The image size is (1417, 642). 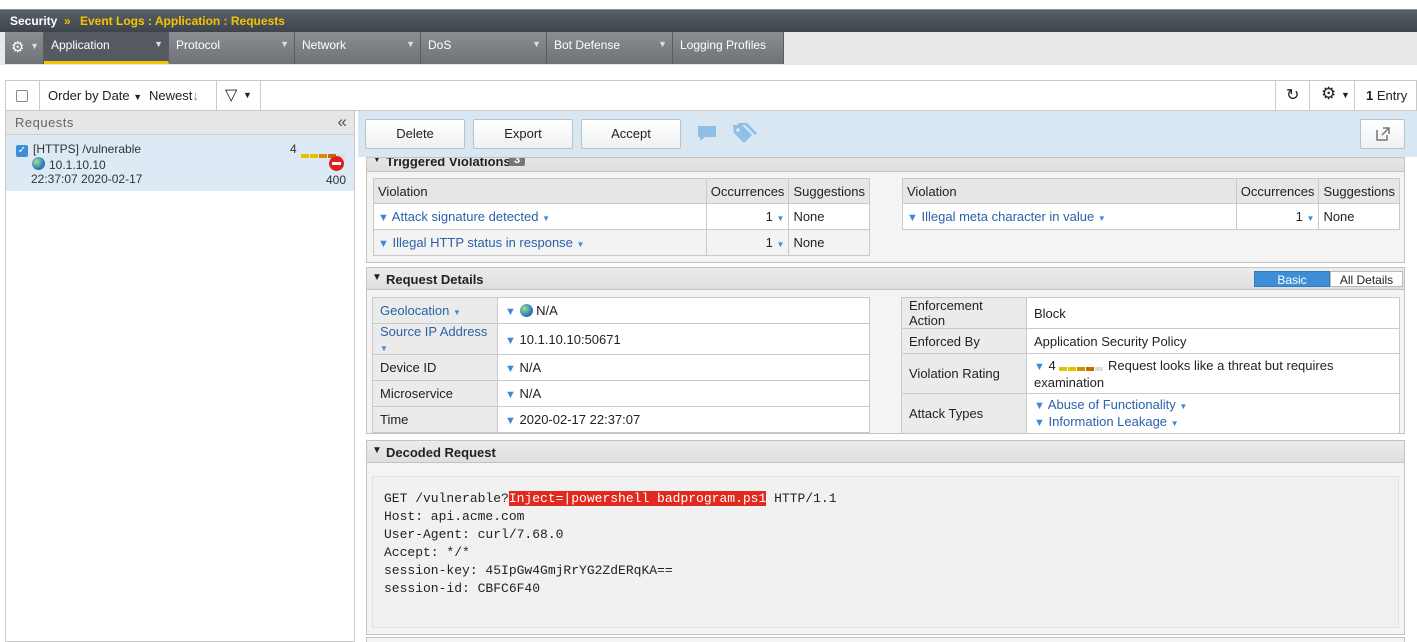 What do you see at coordinates (415, 134) in the screenshot?
I see `delete-button: Delete` at bounding box center [415, 134].